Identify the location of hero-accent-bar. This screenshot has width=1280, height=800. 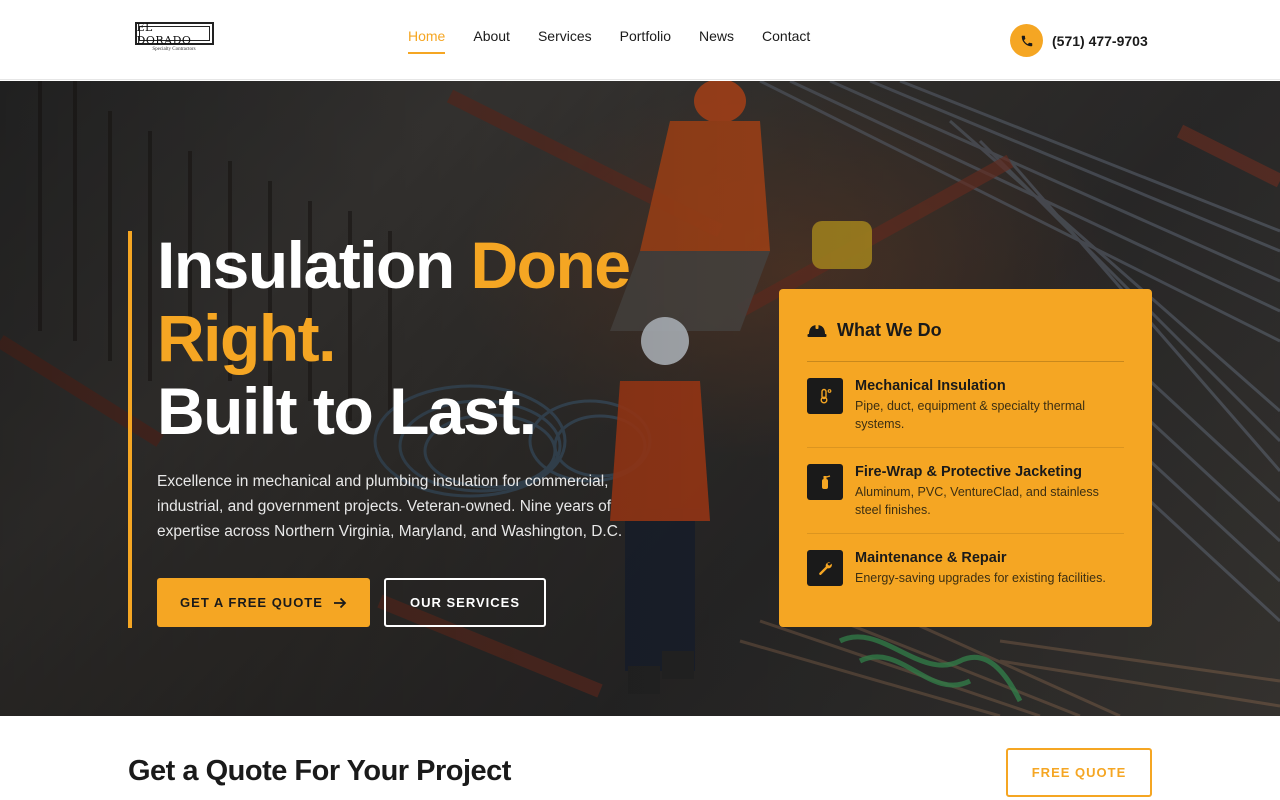
(130, 429).